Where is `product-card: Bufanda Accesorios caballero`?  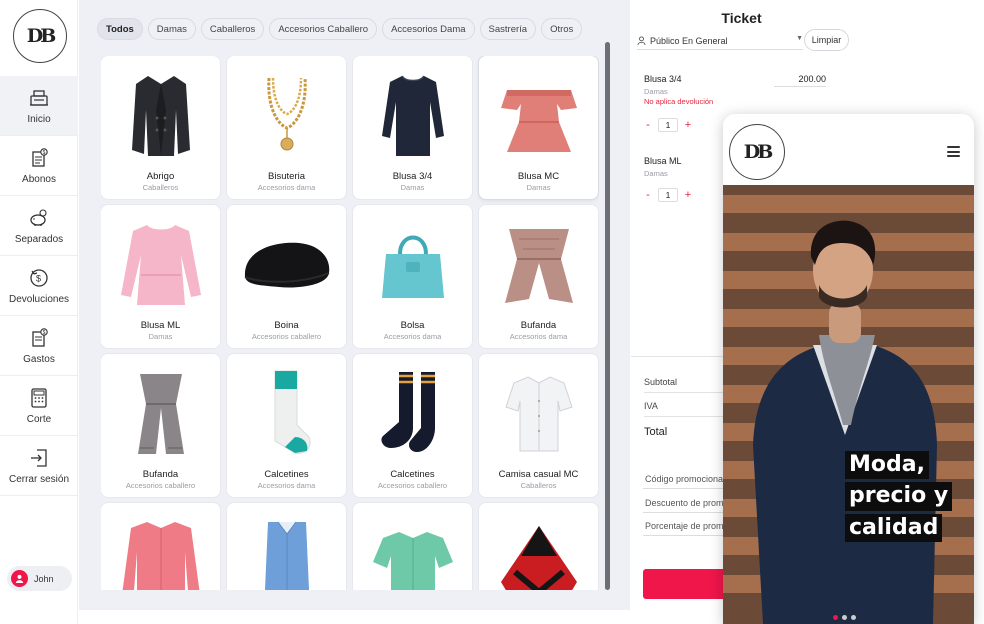
product-card: Bufanda Accesorios caballero is located at coordinates (160, 425).